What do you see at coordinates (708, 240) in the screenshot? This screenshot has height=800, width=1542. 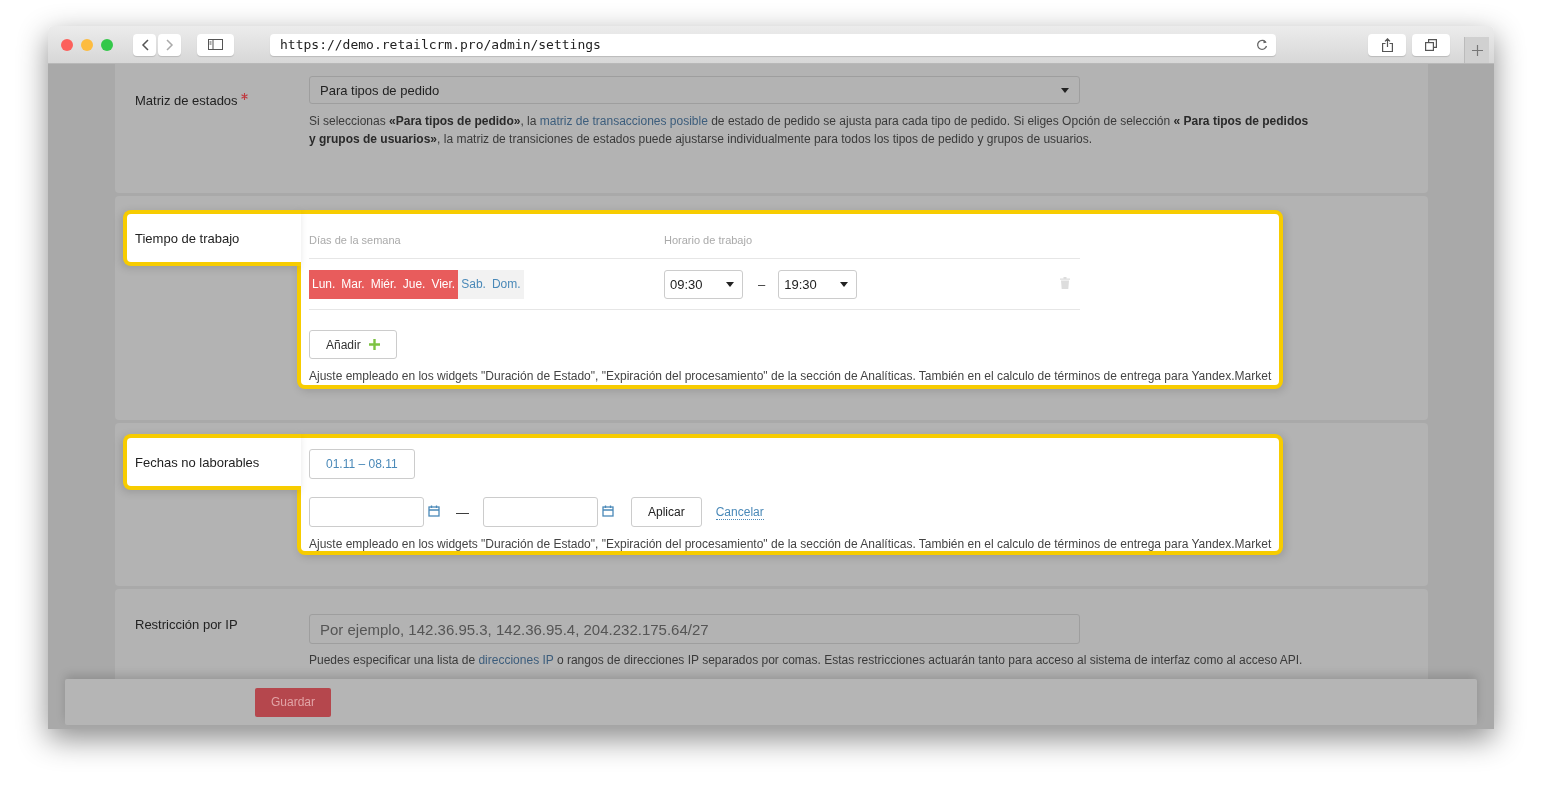 I see `column-header: Horario de trabajo` at bounding box center [708, 240].